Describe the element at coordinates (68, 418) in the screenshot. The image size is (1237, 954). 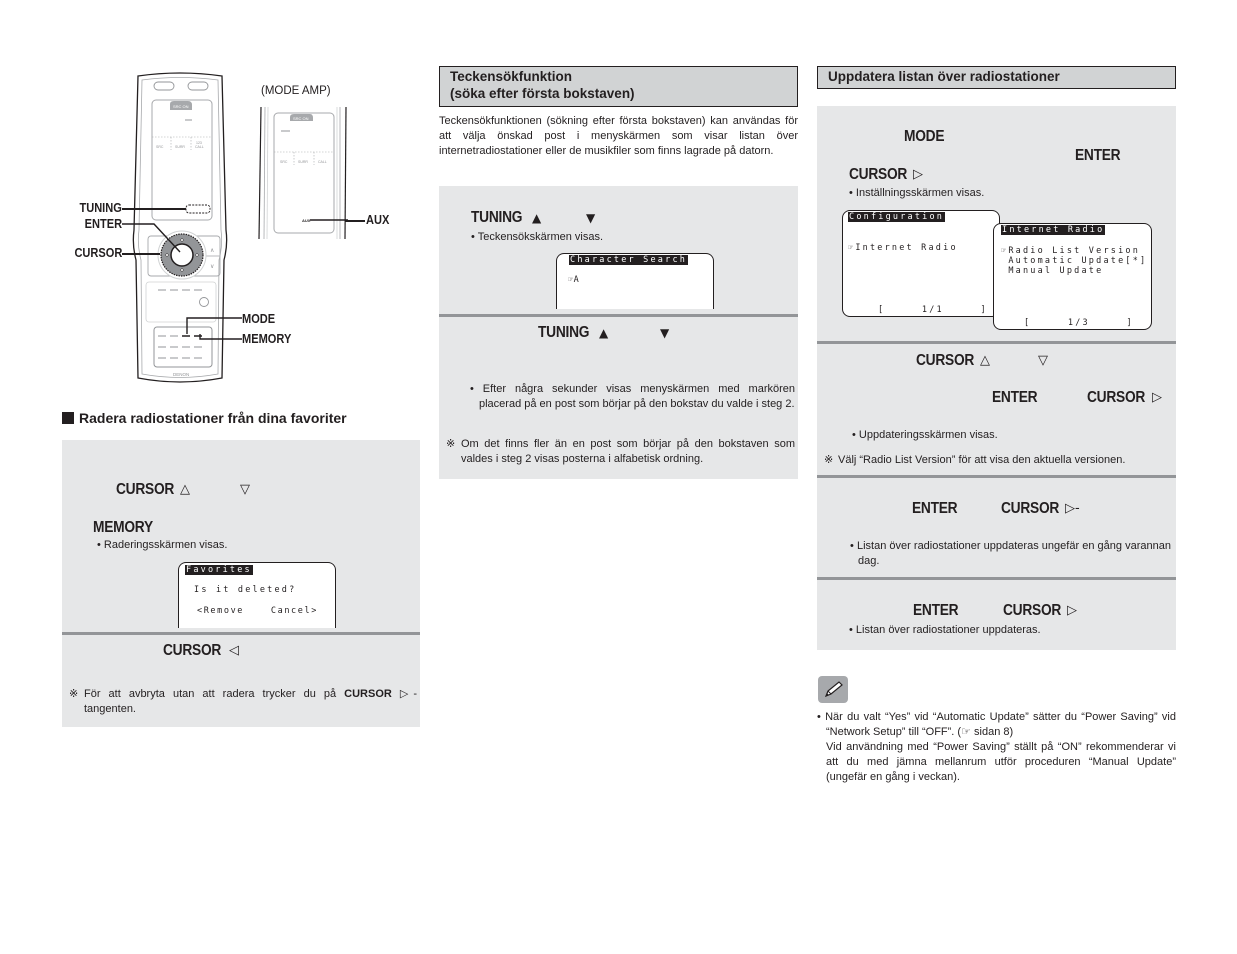
I see `square-bullet-icon` at that location.